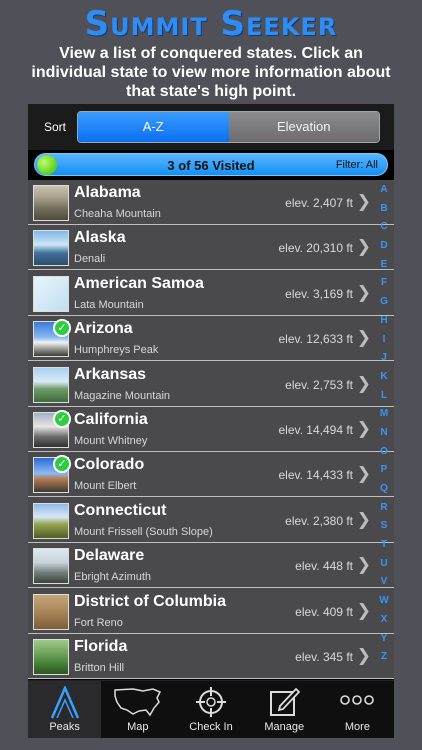 The height and width of the screenshot is (750, 422). I want to click on index-letter: T, so click(384, 548).